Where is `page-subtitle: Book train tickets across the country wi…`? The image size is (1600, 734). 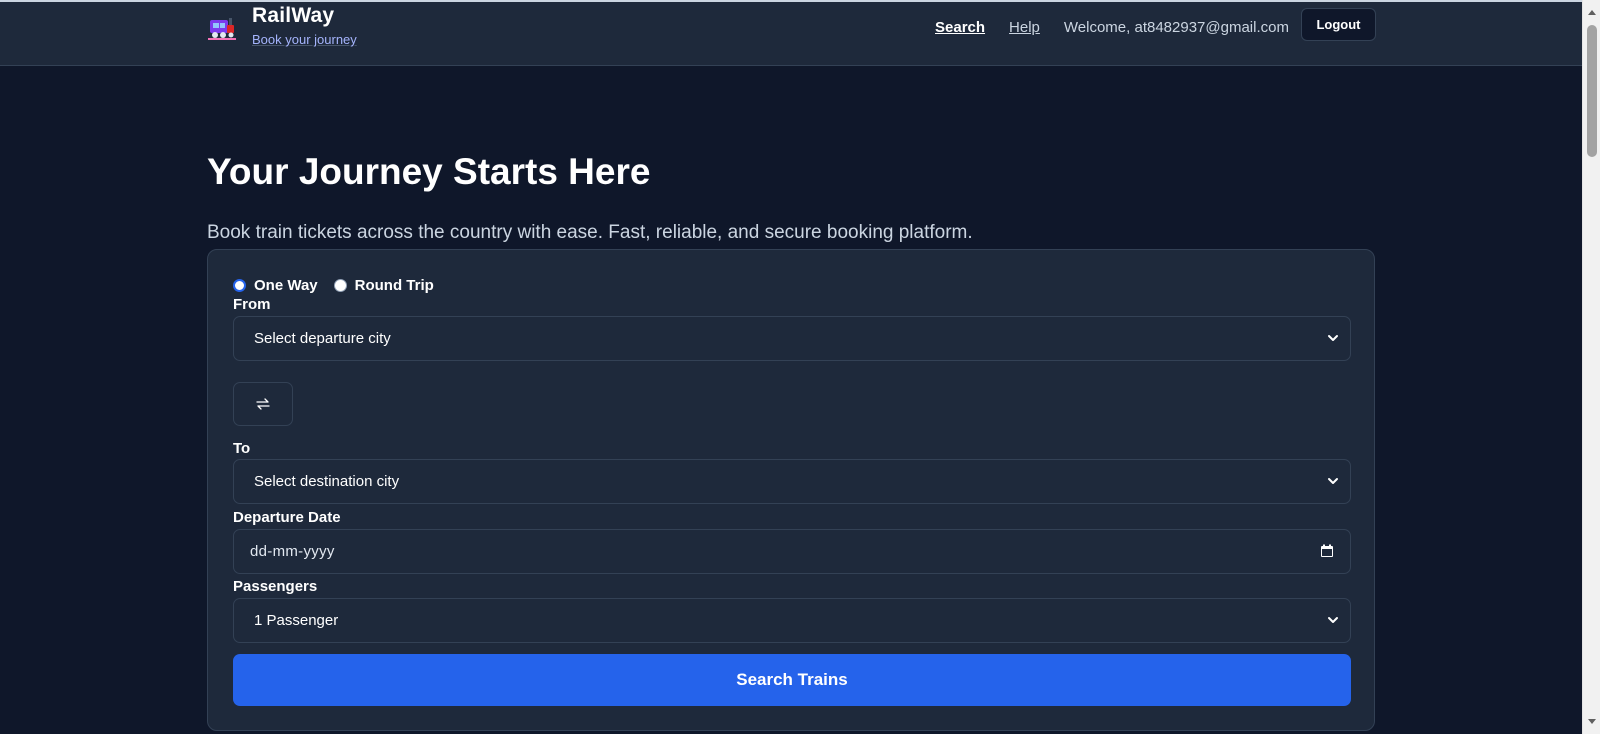 page-subtitle: Book train tickets across the country wi… is located at coordinates (590, 232).